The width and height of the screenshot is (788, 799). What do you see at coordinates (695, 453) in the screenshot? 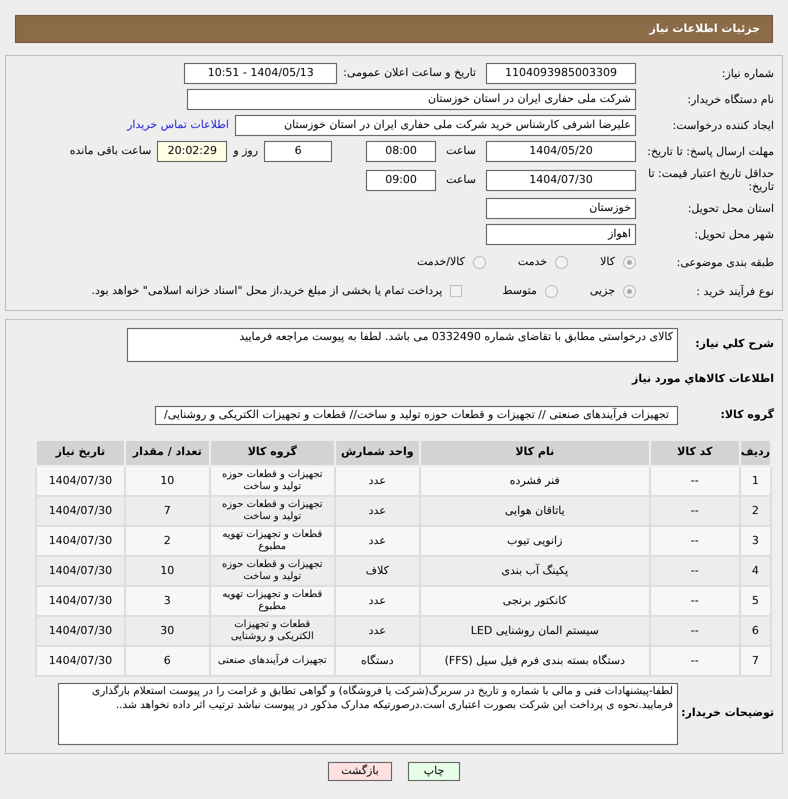
I see `column-header: کد کالا` at bounding box center [695, 453].